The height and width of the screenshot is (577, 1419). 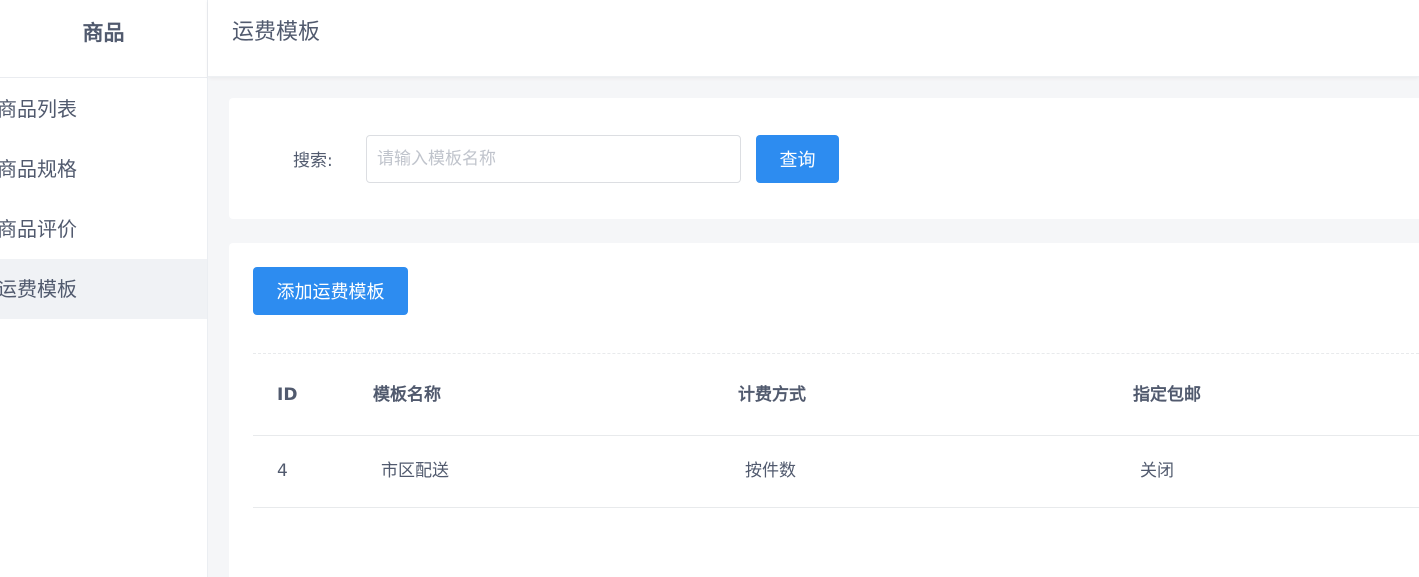 What do you see at coordinates (813, 38) in the screenshot?
I see `top-header: 运费模板` at bounding box center [813, 38].